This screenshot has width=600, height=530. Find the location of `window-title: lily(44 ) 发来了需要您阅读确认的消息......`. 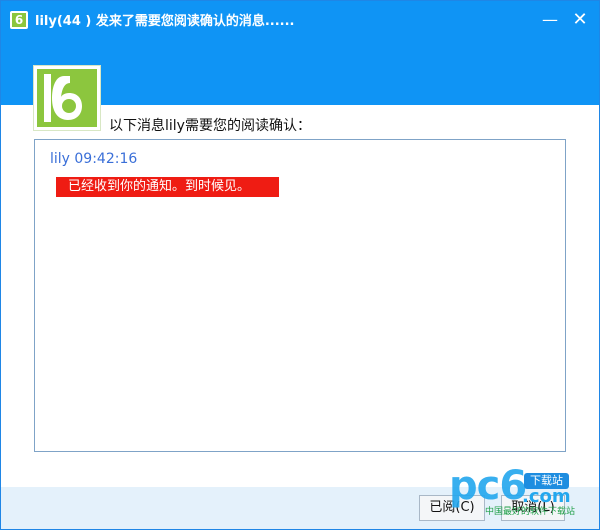

window-title: lily(44 ) 发来了需要您阅读确认的消息...... is located at coordinates (165, 21).